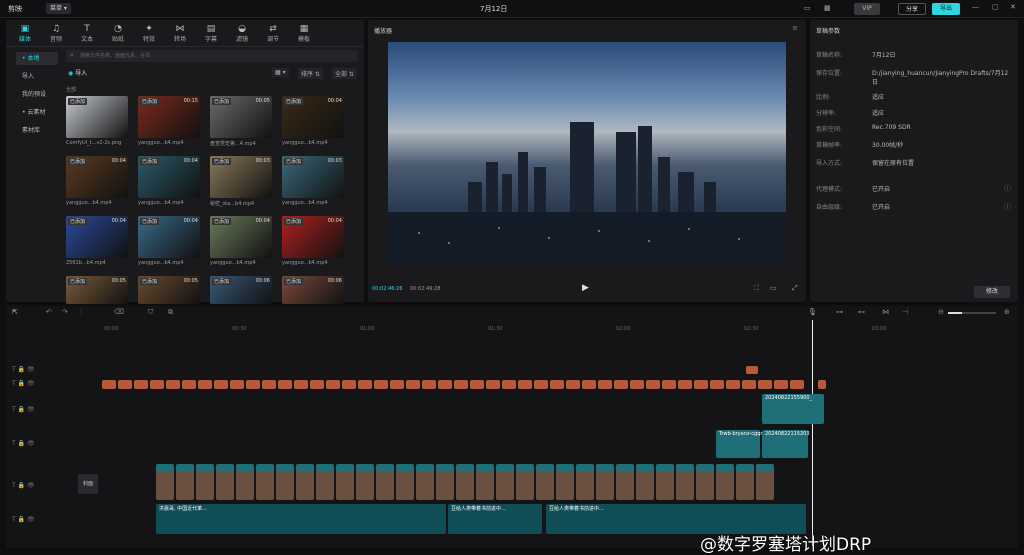 The width and height of the screenshot is (1024, 555). Describe the element at coordinates (25, 33) in the screenshot. I see `tool-tab-0: ▣ 媒体` at that location.